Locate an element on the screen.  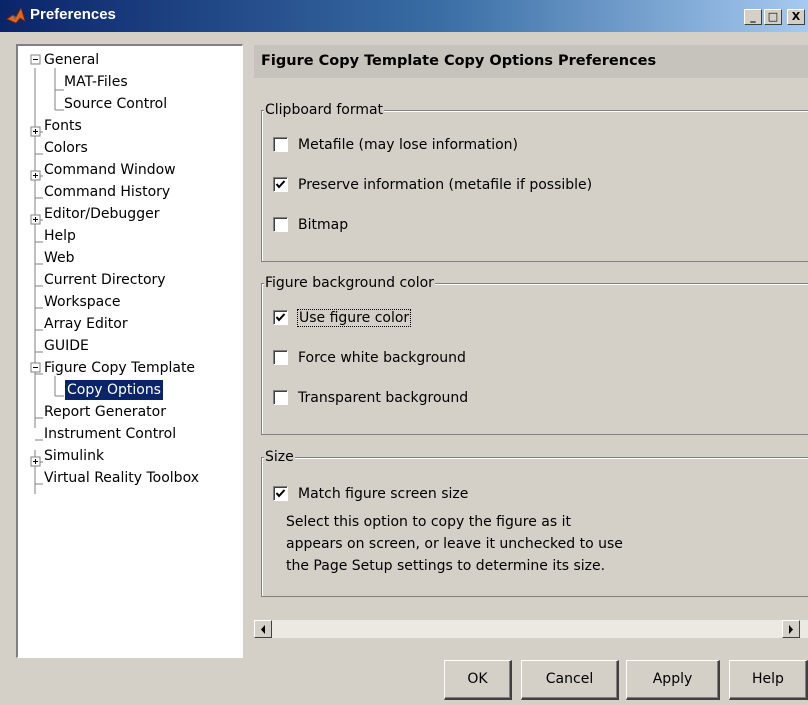
minimize-button: _ is located at coordinates (753, 17).